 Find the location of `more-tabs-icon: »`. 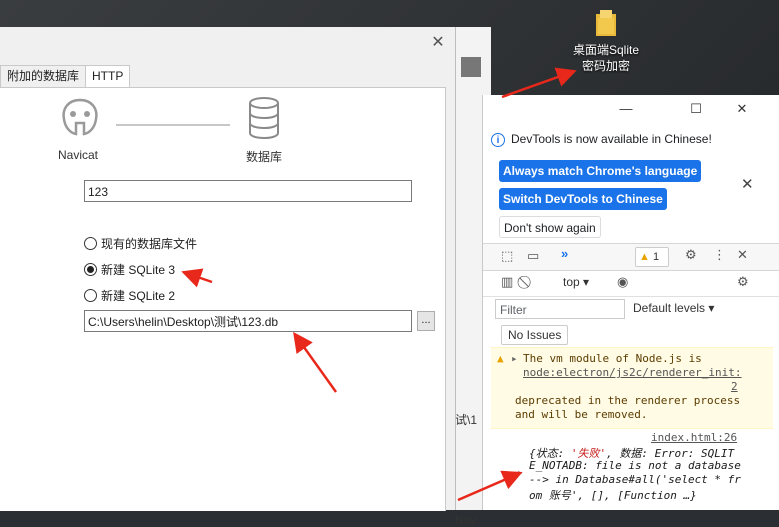

more-tabs-icon: » is located at coordinates (564, 254).